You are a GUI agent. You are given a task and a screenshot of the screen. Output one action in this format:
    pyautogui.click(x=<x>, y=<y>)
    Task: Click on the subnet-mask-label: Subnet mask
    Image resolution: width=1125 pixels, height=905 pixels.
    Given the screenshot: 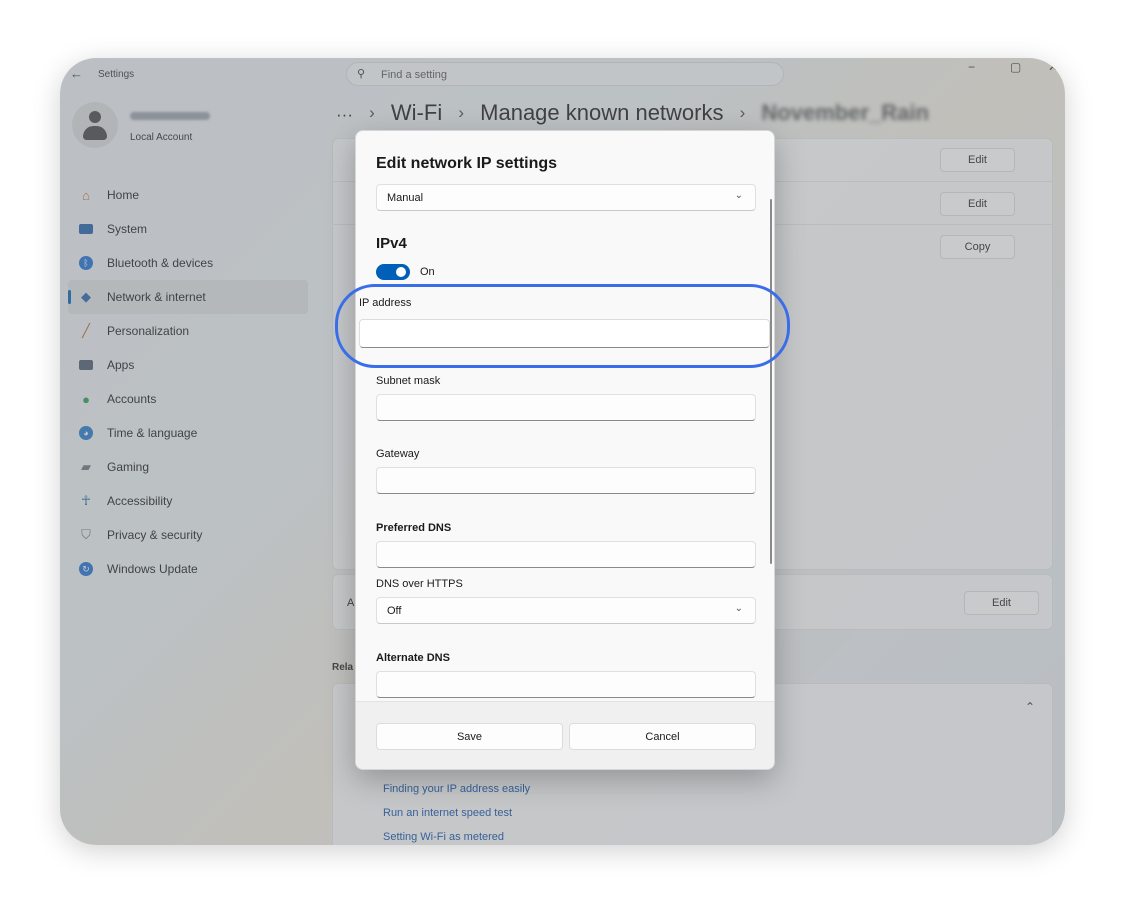 What is the action you would take?
    pyautogui.click(x=408, y=381)
    